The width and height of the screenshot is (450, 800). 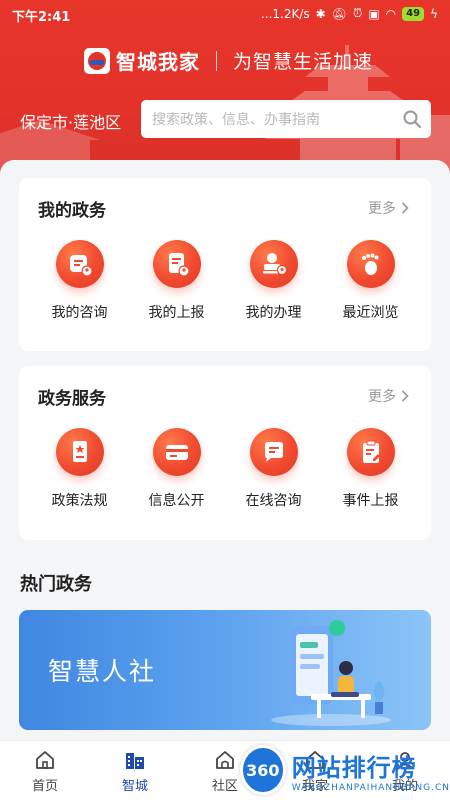 What do you see at coordinates (79, 264) in the screenshot?
I see `consult-person-icon` at bounding box center [79, 264].